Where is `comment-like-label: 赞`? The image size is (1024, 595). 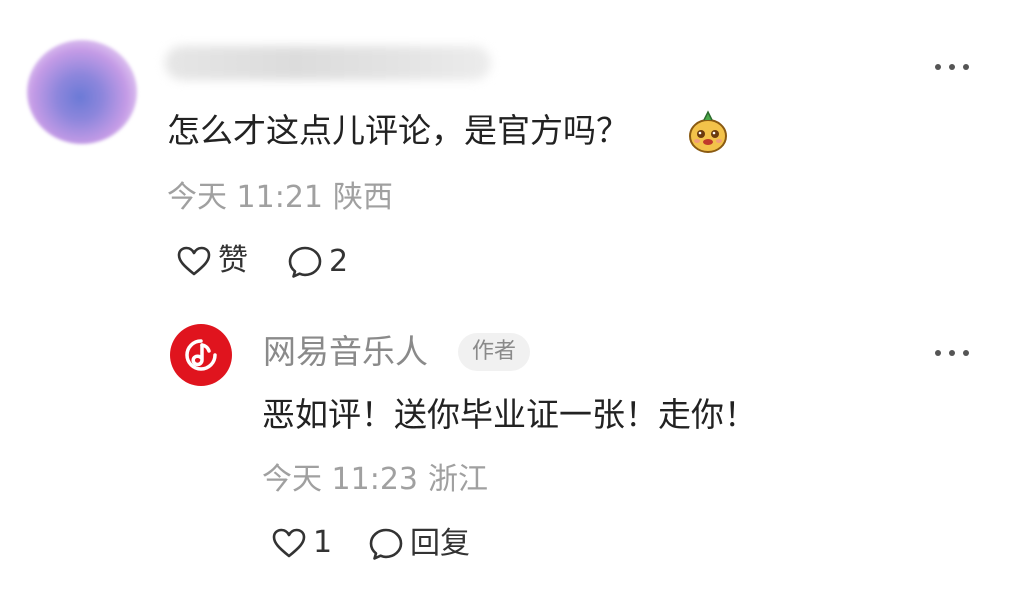 comment-like-label: 赞 is located at coordinates (233, 260).